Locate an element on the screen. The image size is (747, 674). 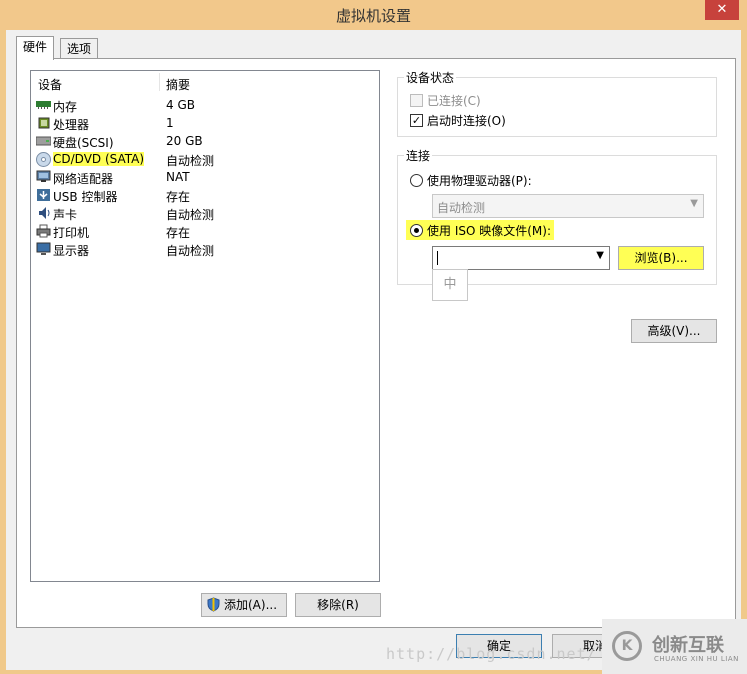
device-name: 声卡 is located at coordinates (65, 215).